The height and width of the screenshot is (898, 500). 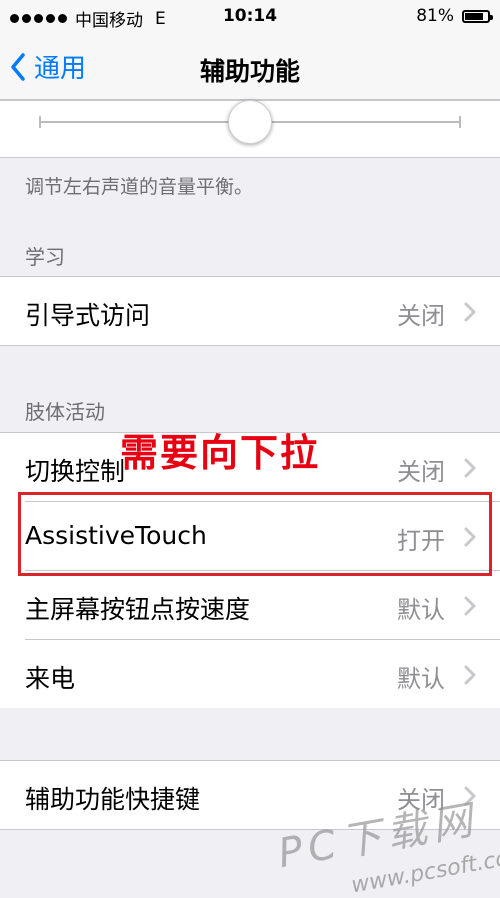 What do you see at coordinates (250, 674) in the screenshot?
I see `row-incoming-calls: 来电 默认` at bounding box center [250, 674].